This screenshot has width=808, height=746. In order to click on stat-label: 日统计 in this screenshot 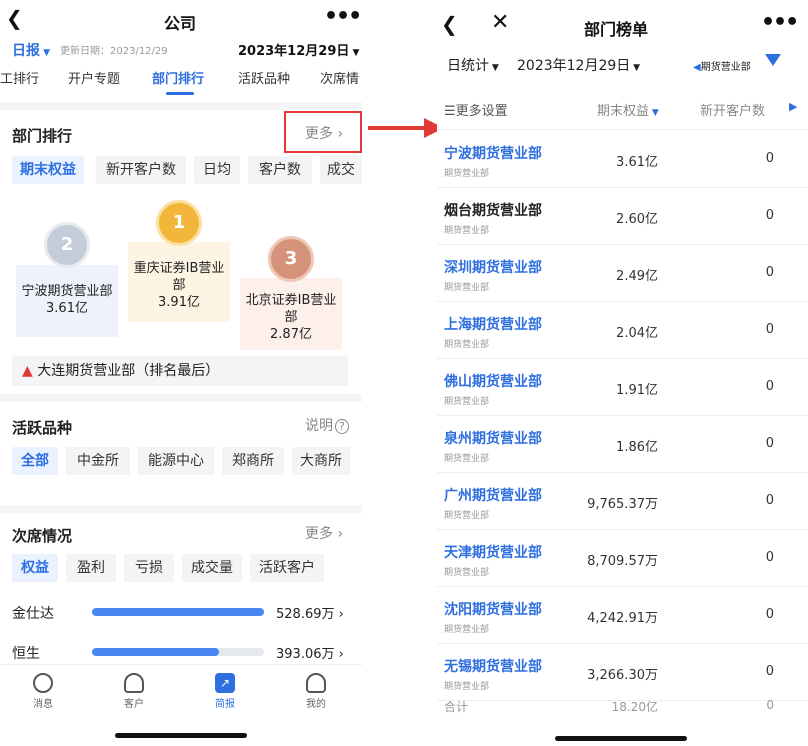, I will do `click(468, 66)`.